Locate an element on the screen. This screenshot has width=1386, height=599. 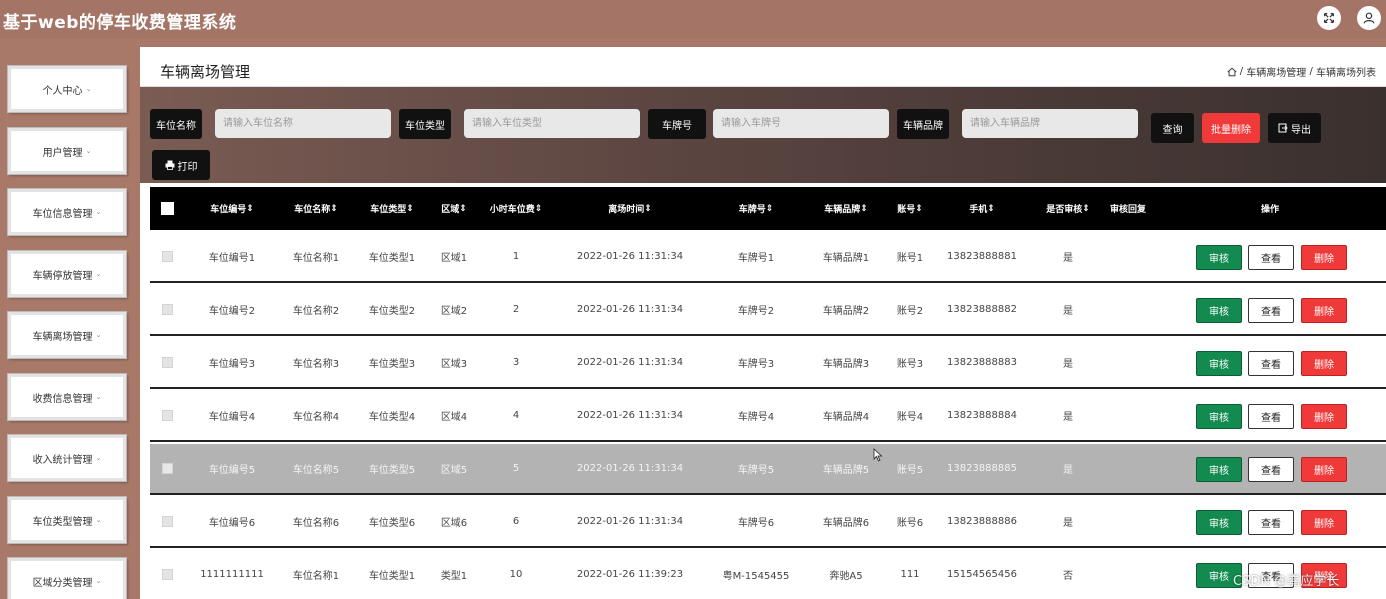
table-cell: 车位类型1 is located at coordinates (392, 258).